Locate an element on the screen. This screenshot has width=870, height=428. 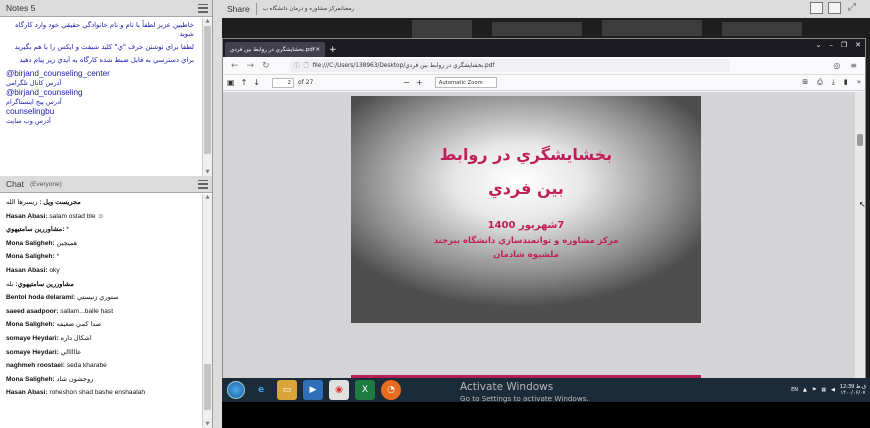
tools-icon: » is located at coordinates (859, 82).